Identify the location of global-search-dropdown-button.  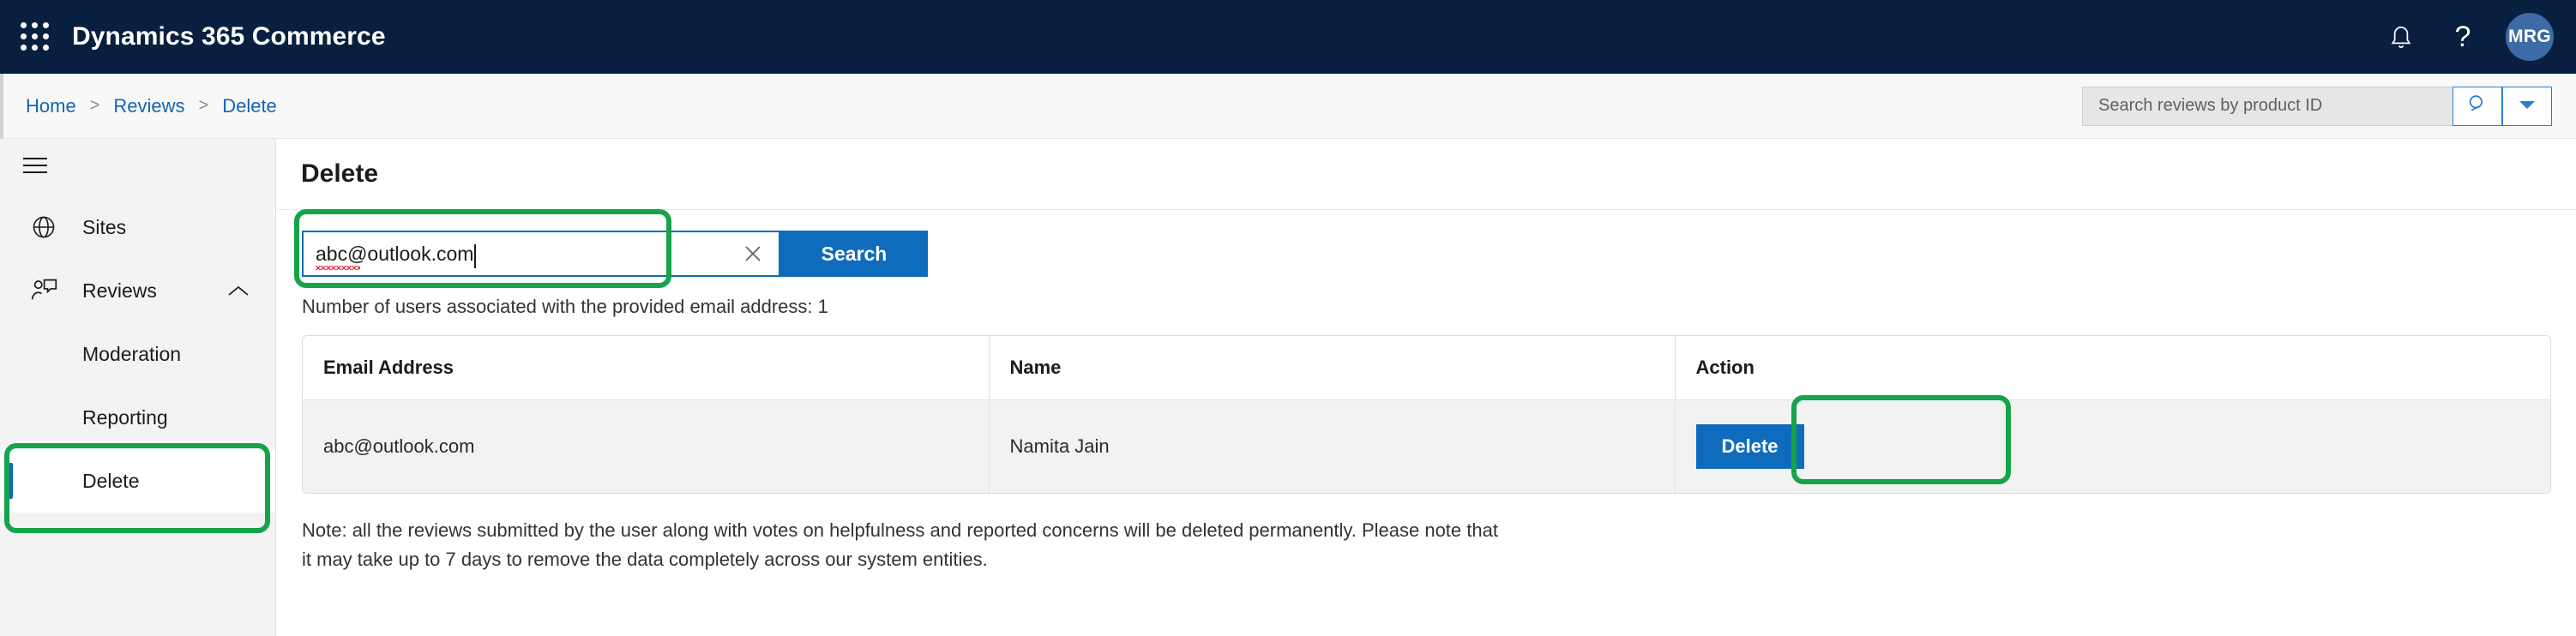
(2527, 106).